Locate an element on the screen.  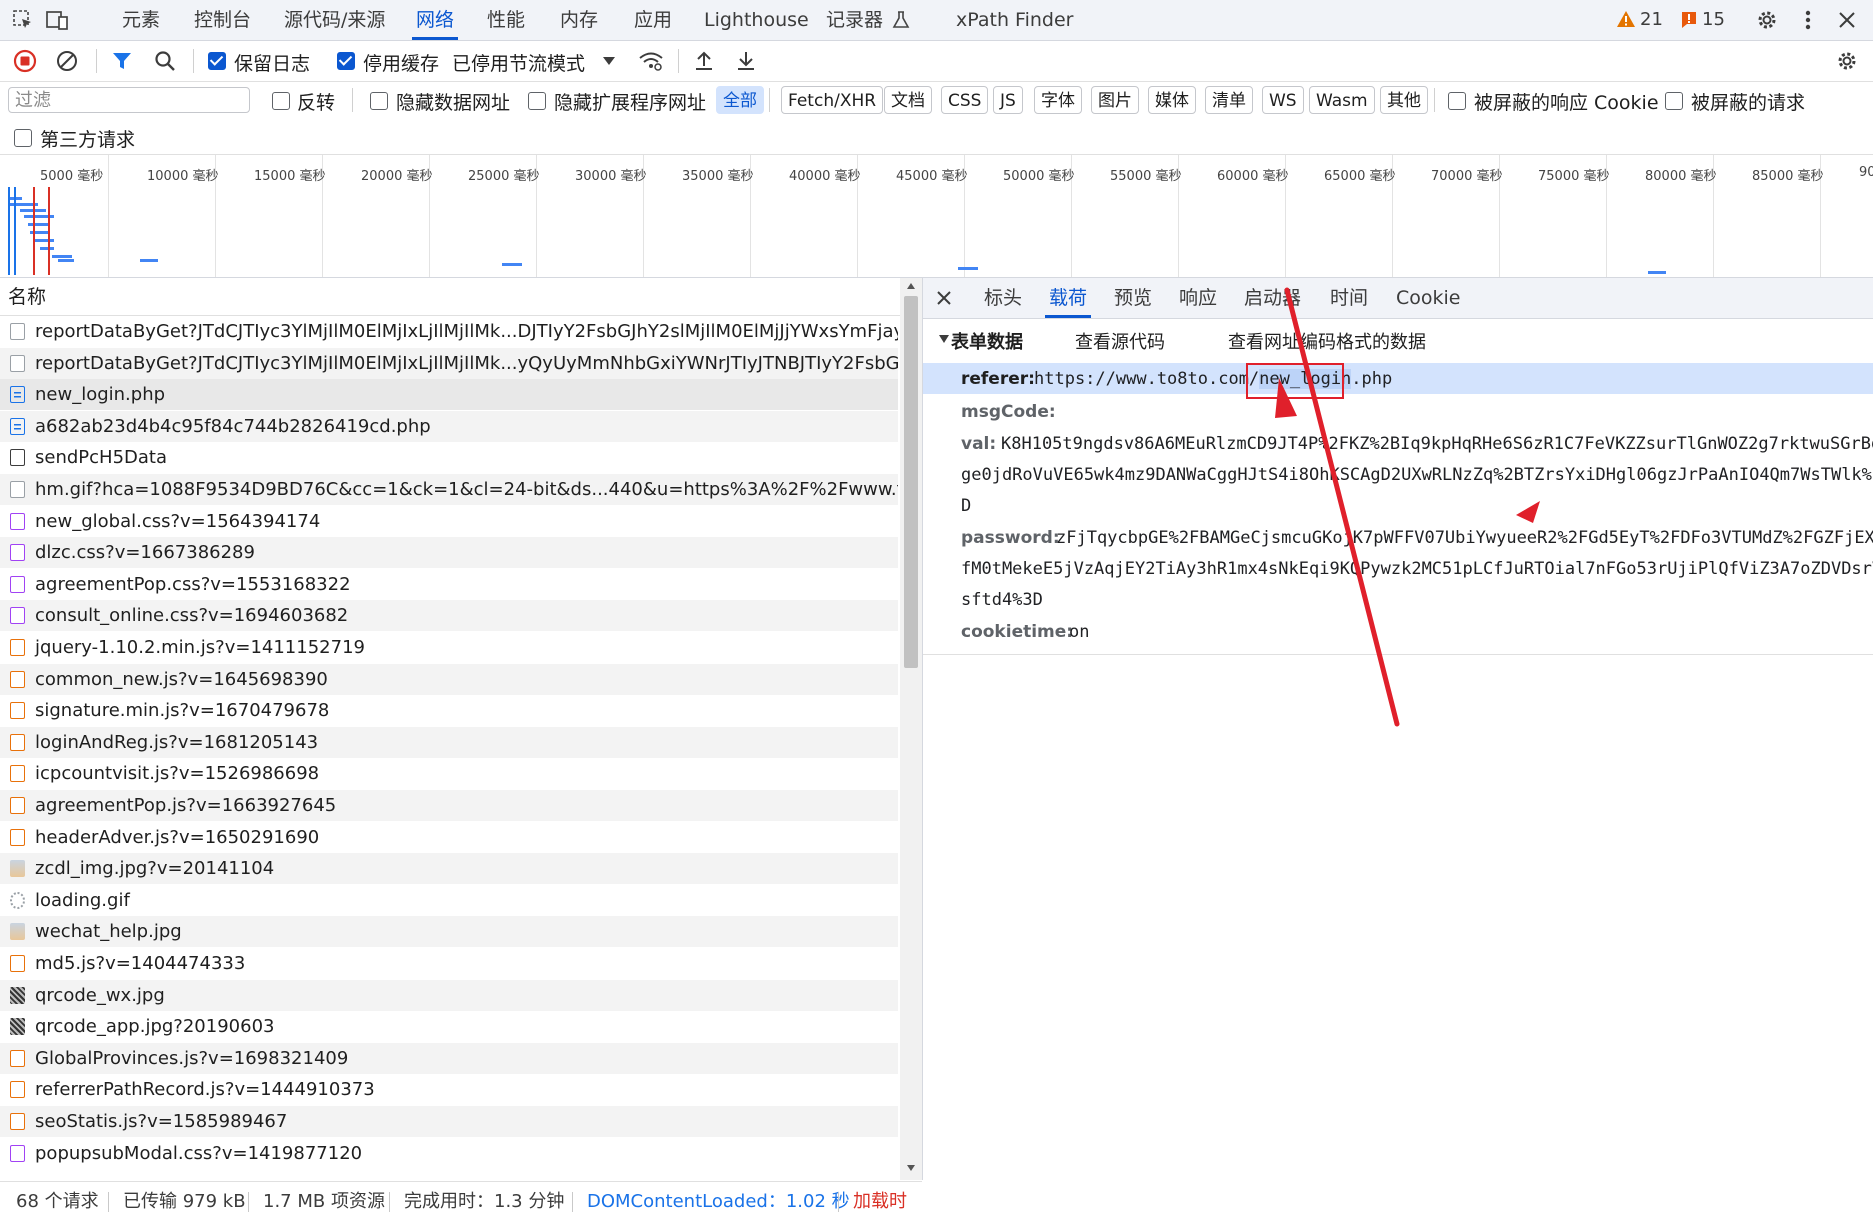
overview-tick-label: 85000 毫秒 is located at coordinates (1788, 176).